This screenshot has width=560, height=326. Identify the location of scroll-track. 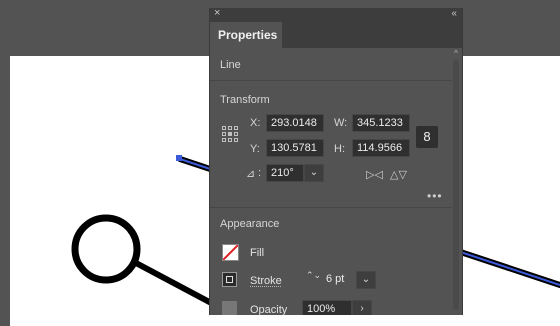
(456, 185).